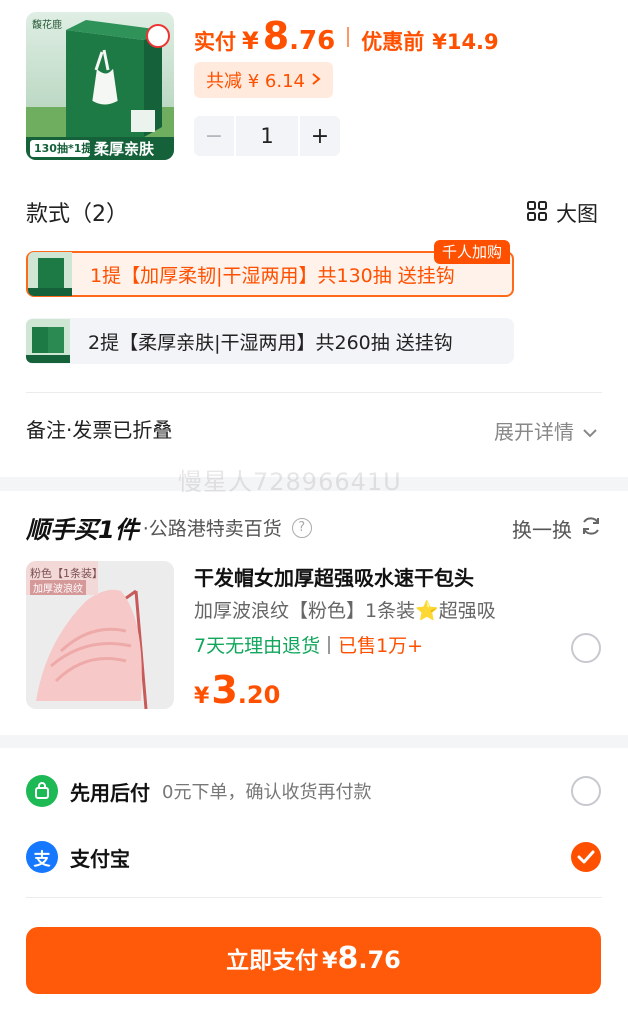 This screenshot has width=628, height=1020. I want to click on item-image-tag: 粉色【1条装】, so click(66, 573).